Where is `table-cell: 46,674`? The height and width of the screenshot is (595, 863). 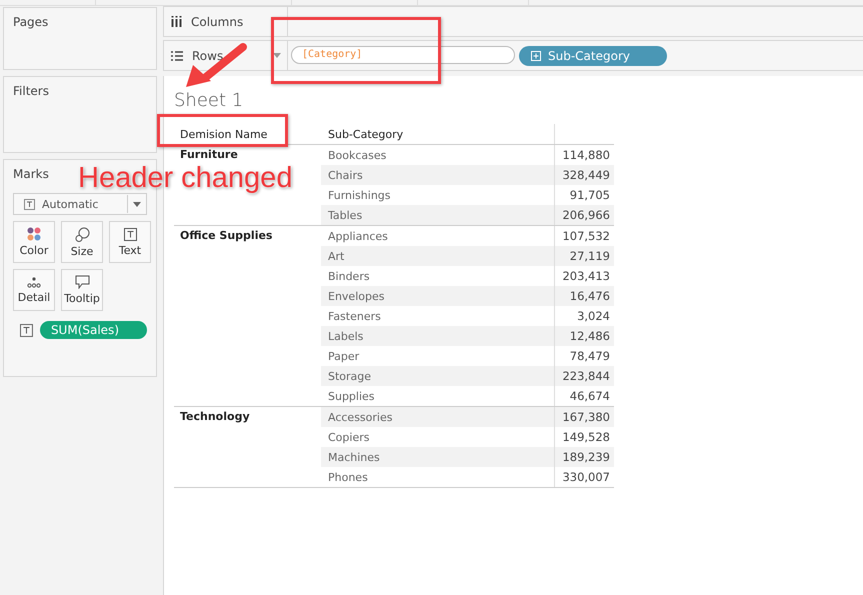
table-cell: 46,674 is located at coordinates (584, 396).